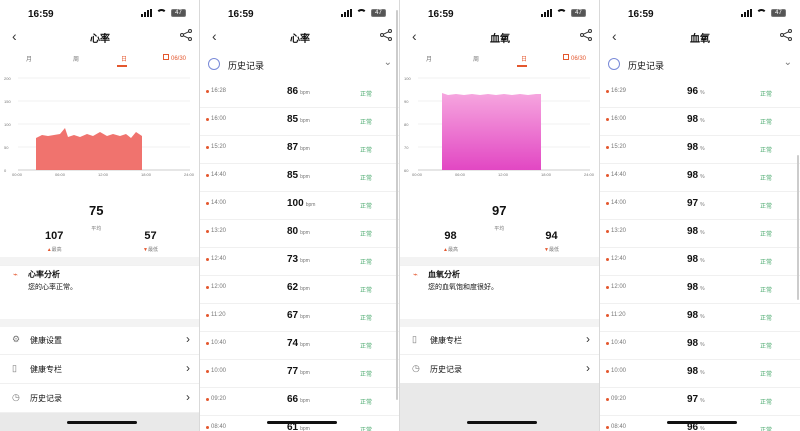  I want to click on history-row: 11:20 98% 正常, so click(700, 318).